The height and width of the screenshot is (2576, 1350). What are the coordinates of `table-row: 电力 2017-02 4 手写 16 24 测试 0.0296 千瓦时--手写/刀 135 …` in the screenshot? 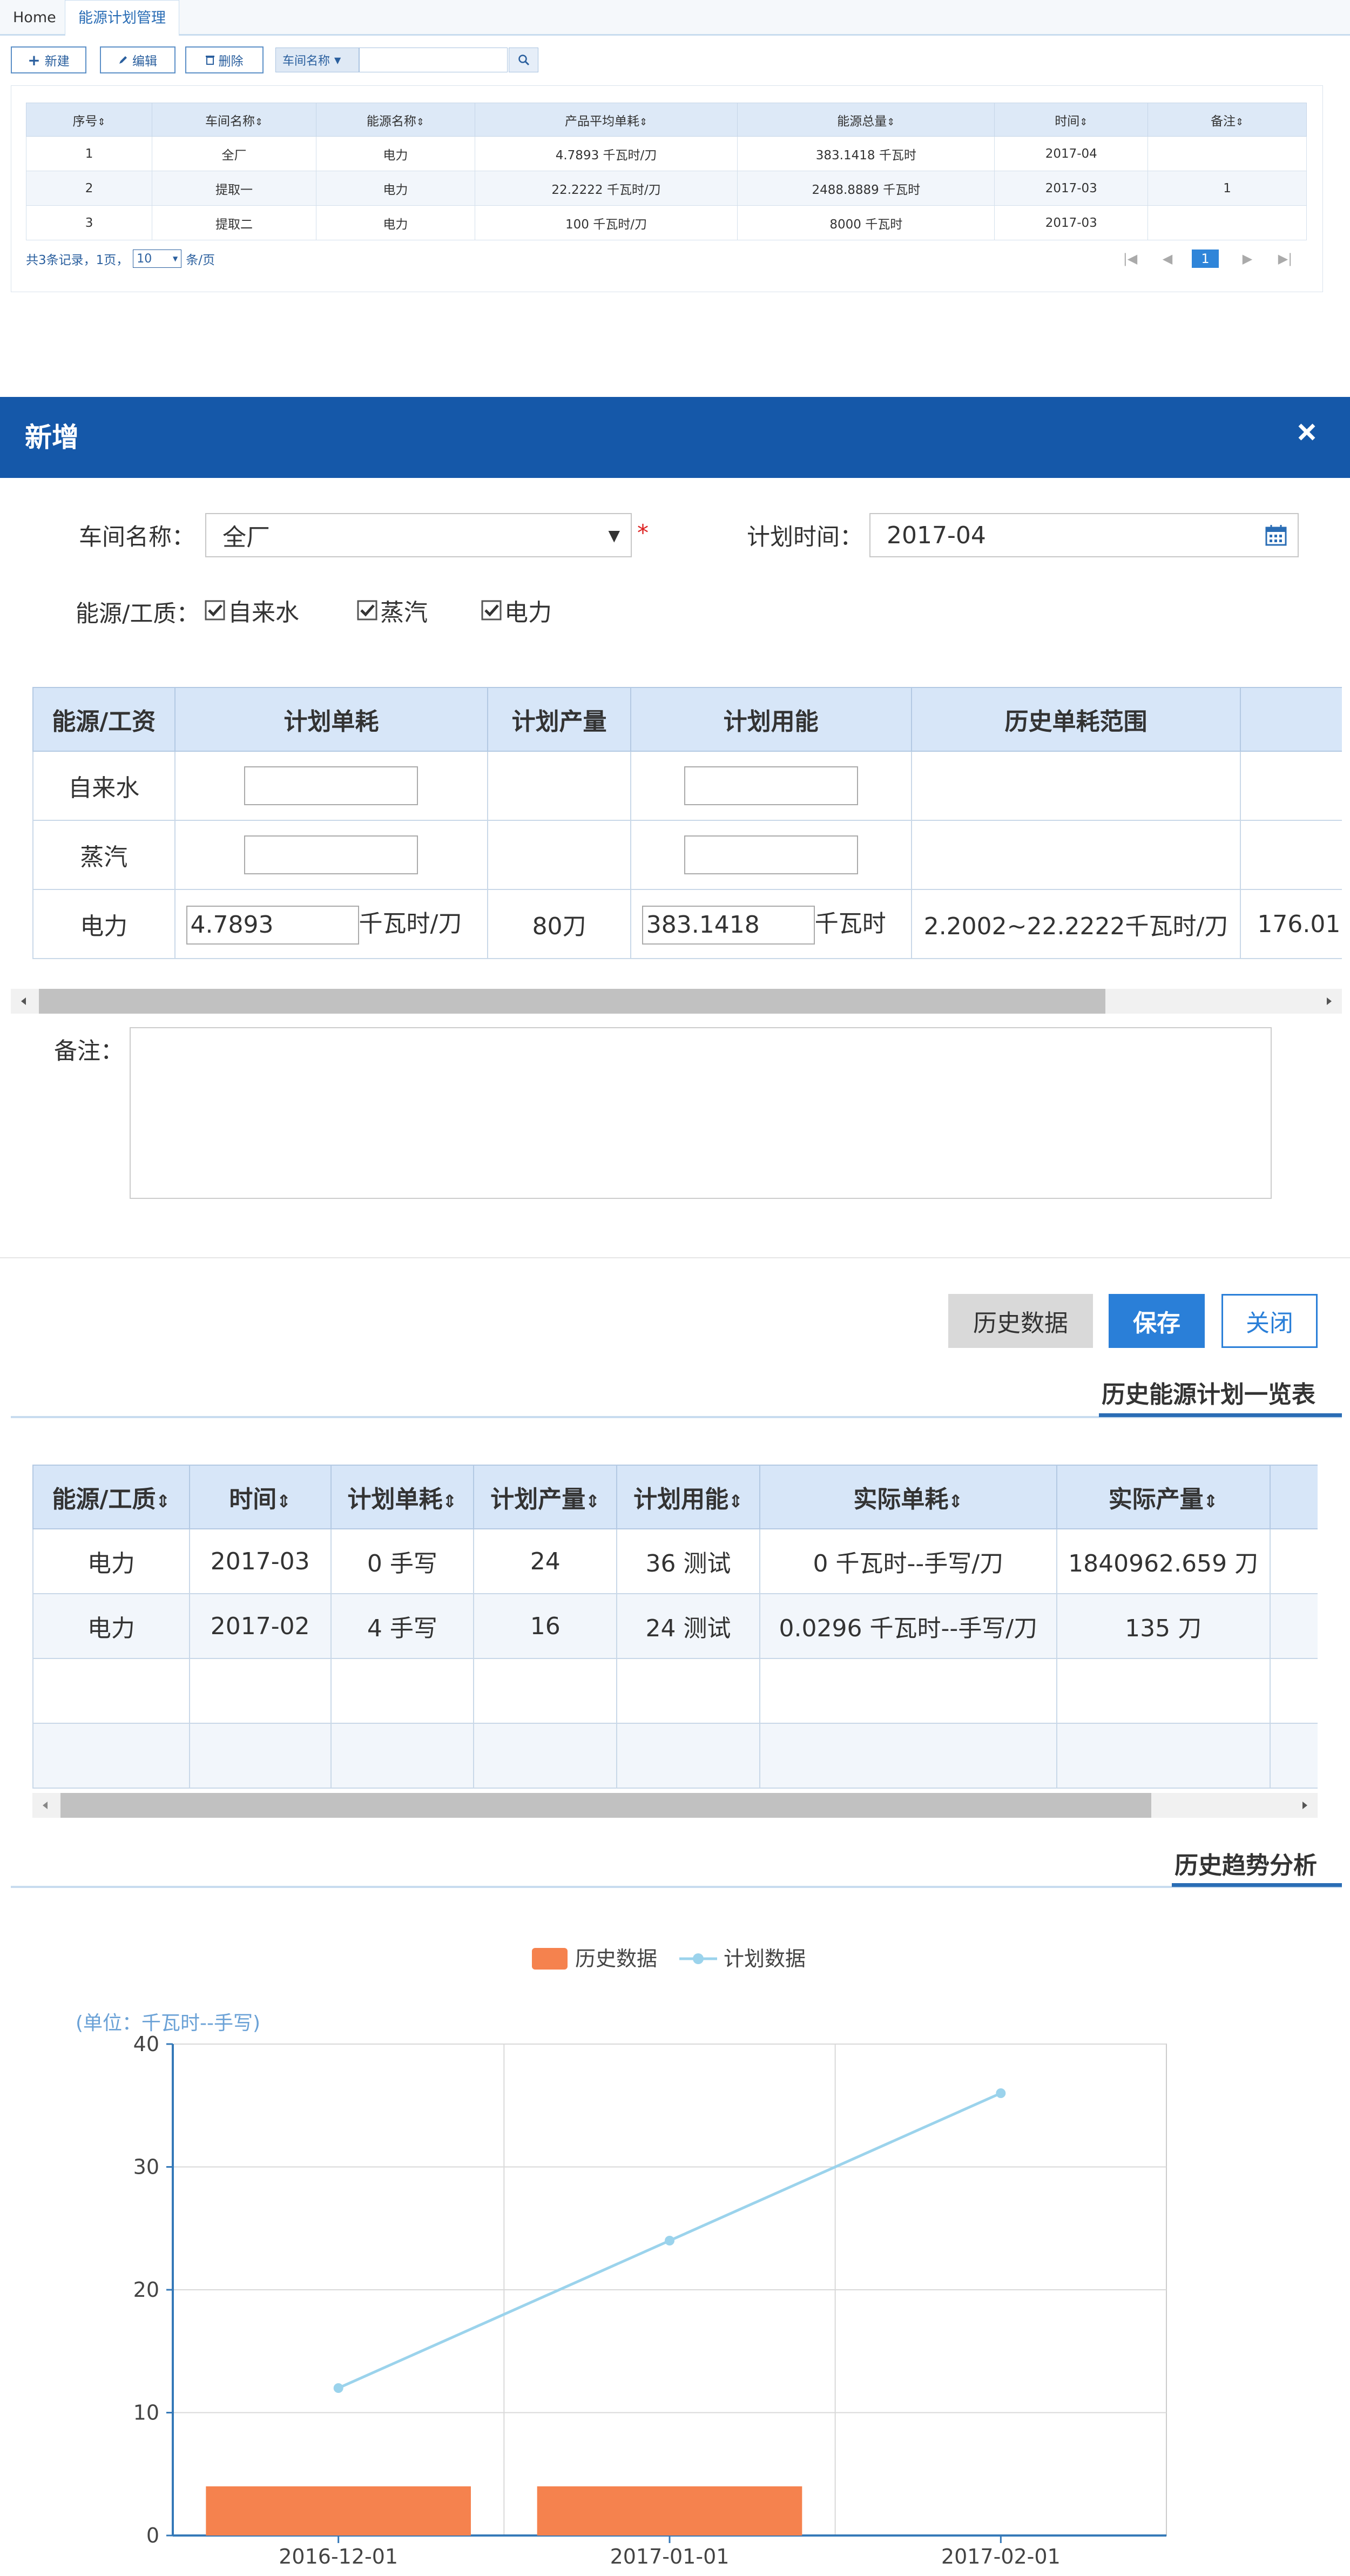 It's located at (675, 1626).